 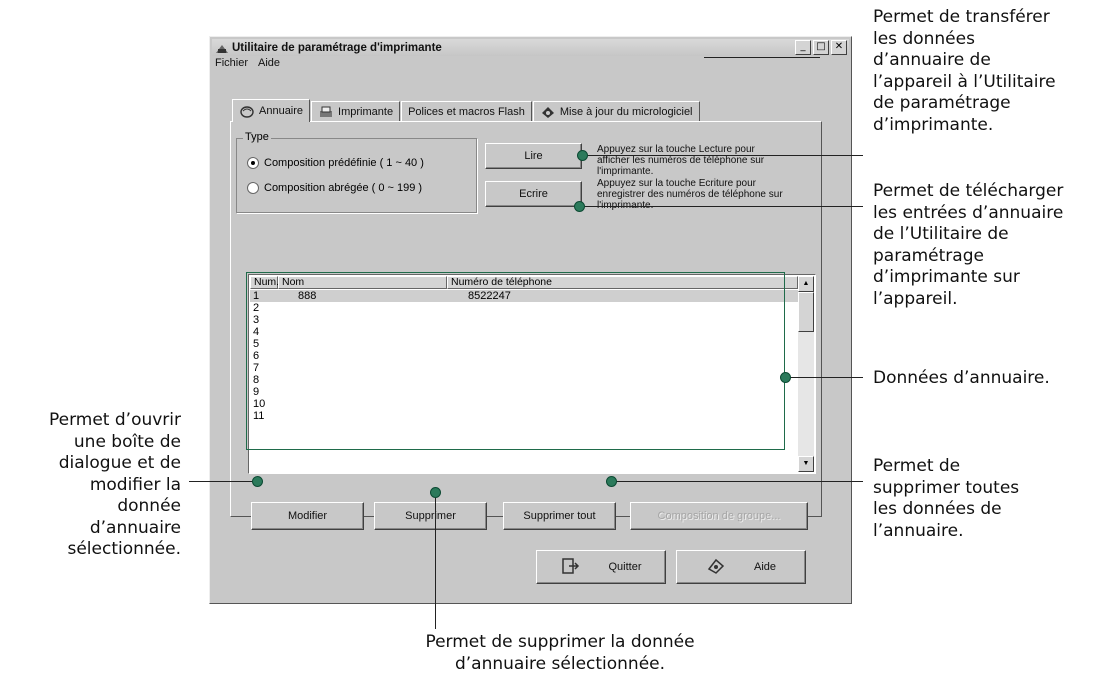 I want to click on app-icon, so click(x=222, y=48).